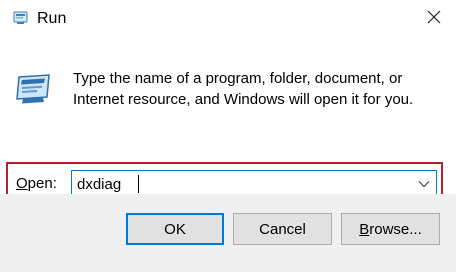  What do you see at coordinates (42, 183) in the screenshot?
I see `open-label-text: pen:` at bounding box center [42, 183].